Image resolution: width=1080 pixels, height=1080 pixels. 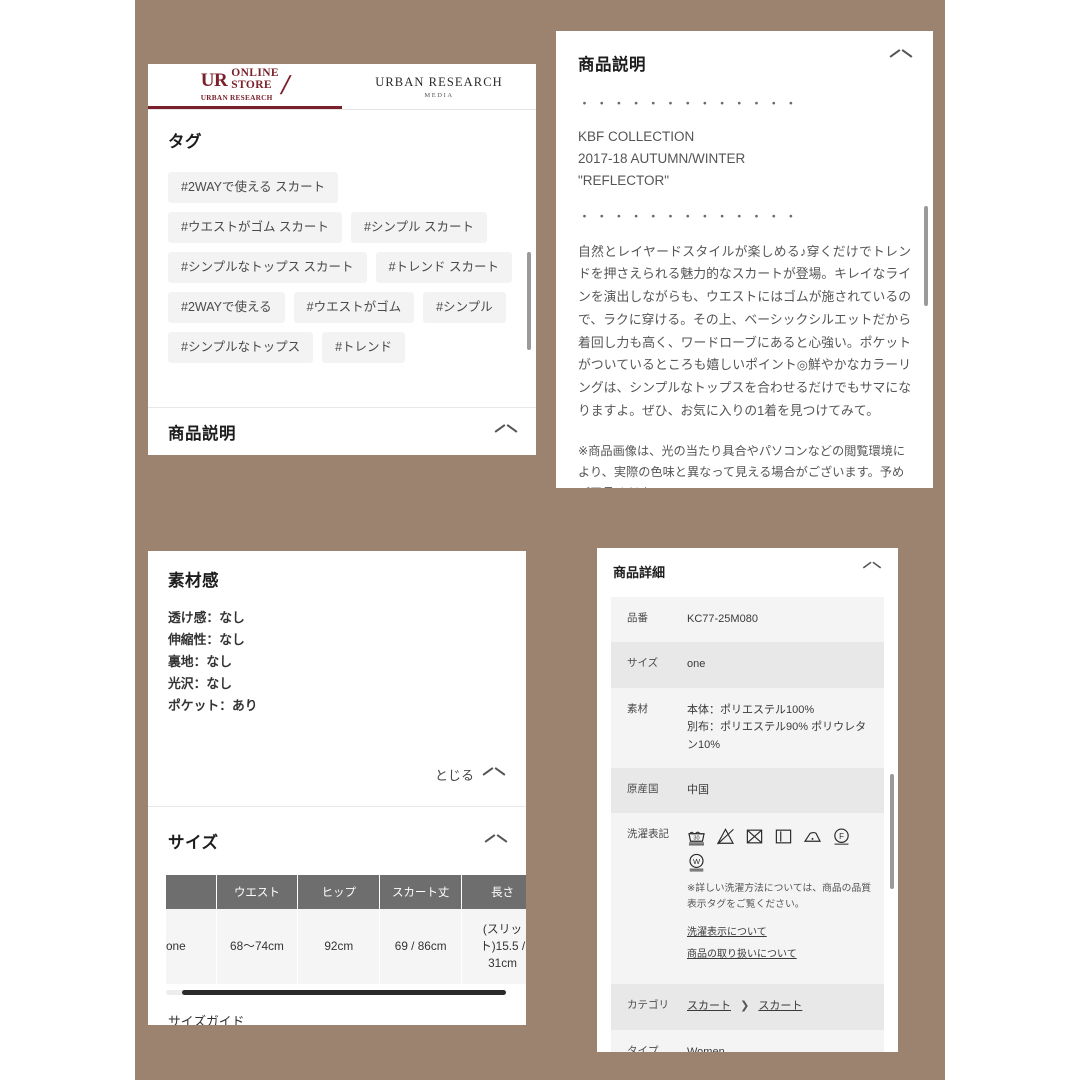 I want to click on description-header: 商品説明, so click(x=744, y=53).